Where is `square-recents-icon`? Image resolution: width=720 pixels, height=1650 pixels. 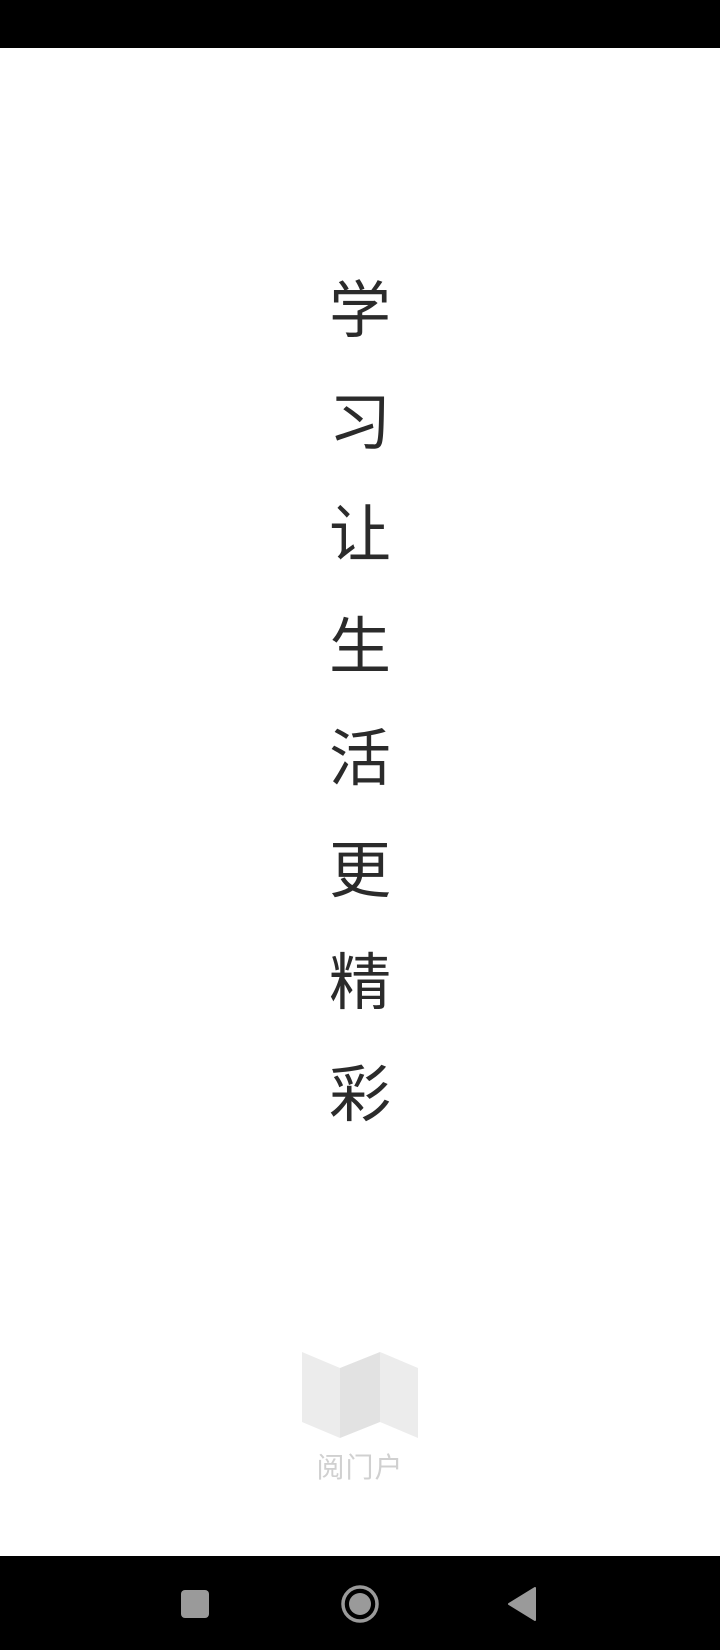
square-recents-icon is located at coordinates (195, 1604).